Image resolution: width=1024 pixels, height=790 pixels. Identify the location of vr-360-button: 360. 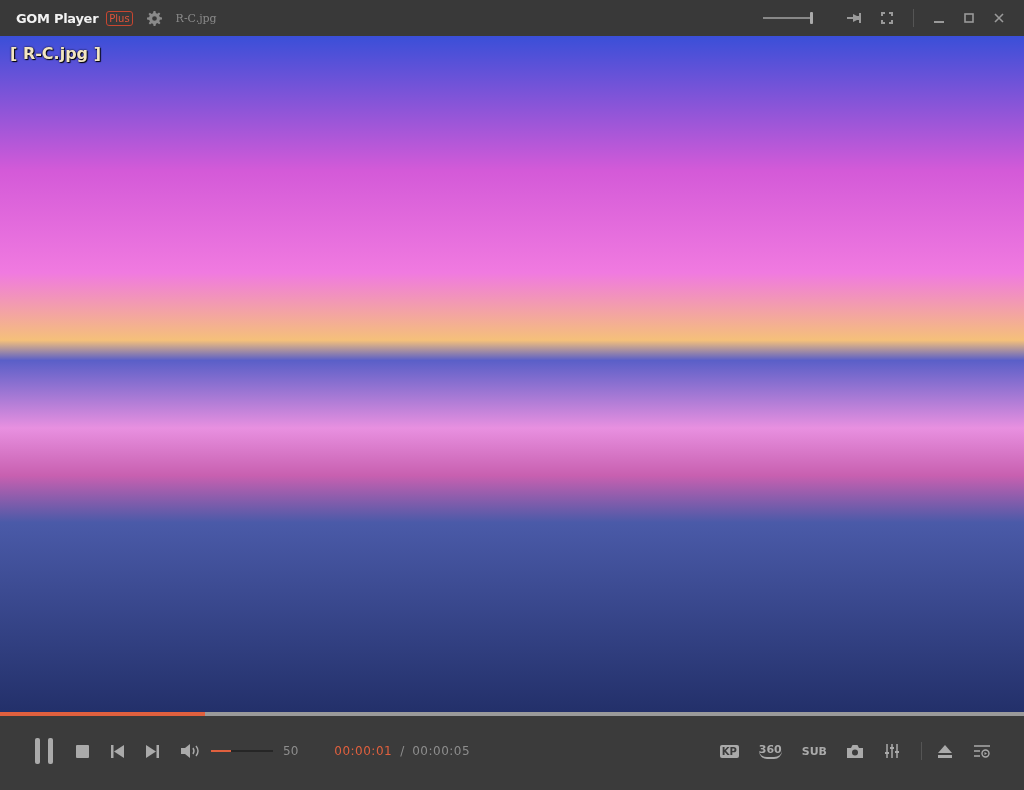
(770, 751).